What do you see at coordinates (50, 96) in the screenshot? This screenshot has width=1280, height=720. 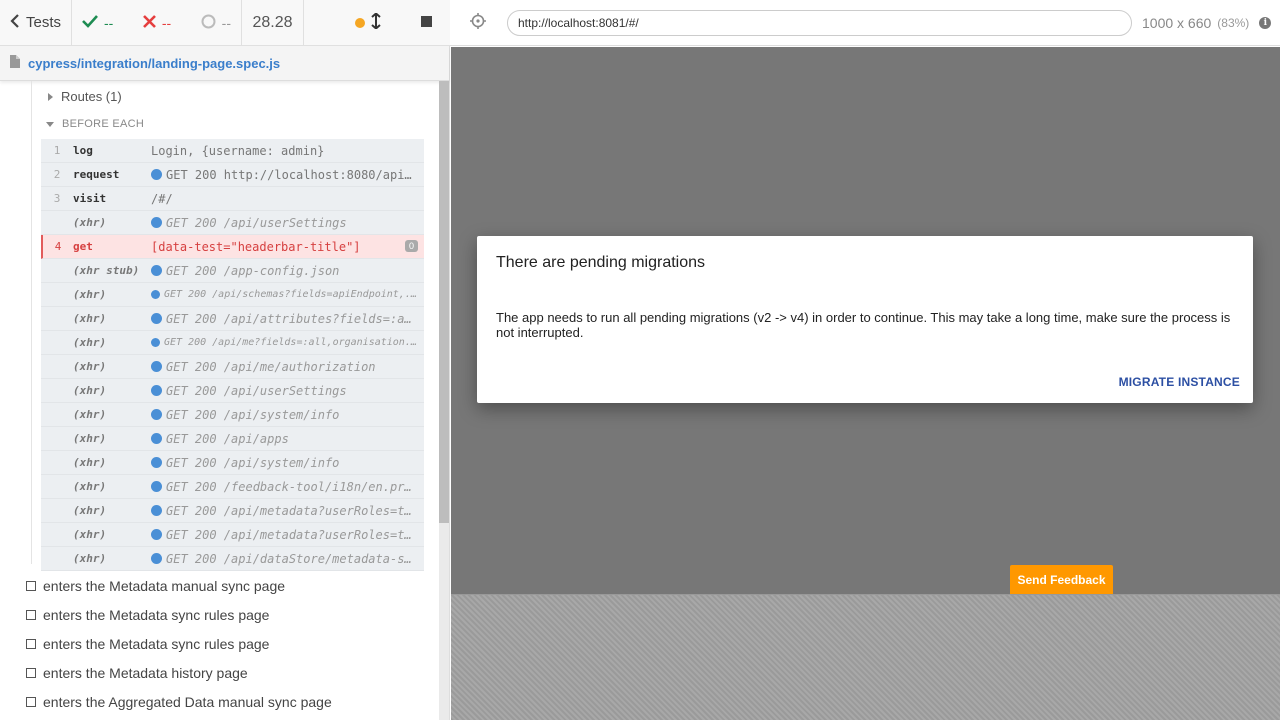 I see `caret-right-icon` at bounding box center [50, 96].